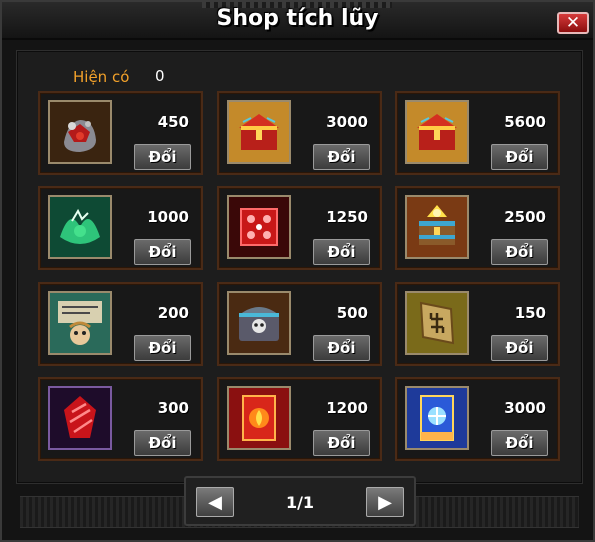  Describe the element at coordinates (120, 419) in the screenshot. I see `shop-item: 300 Đổi` at that location.